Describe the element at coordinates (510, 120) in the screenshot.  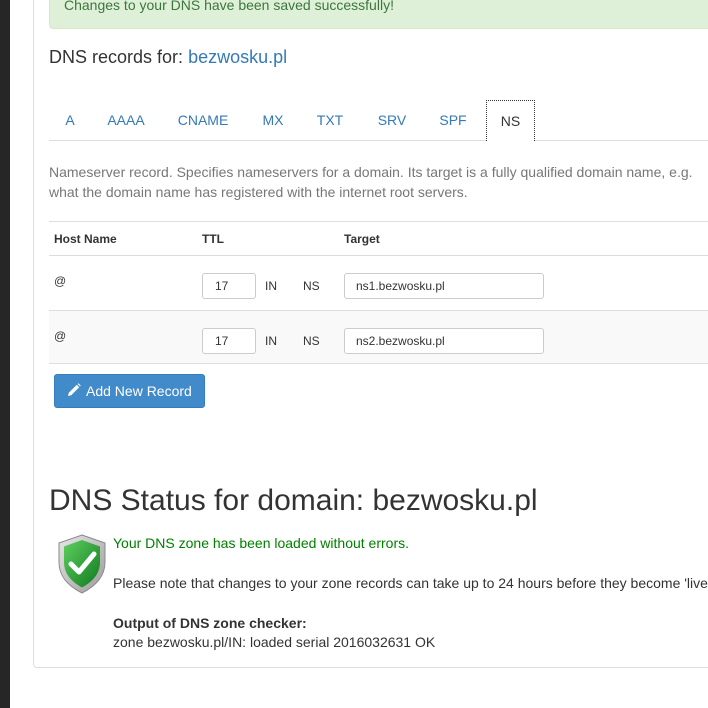
I see `tab-ns: NS` at that location.